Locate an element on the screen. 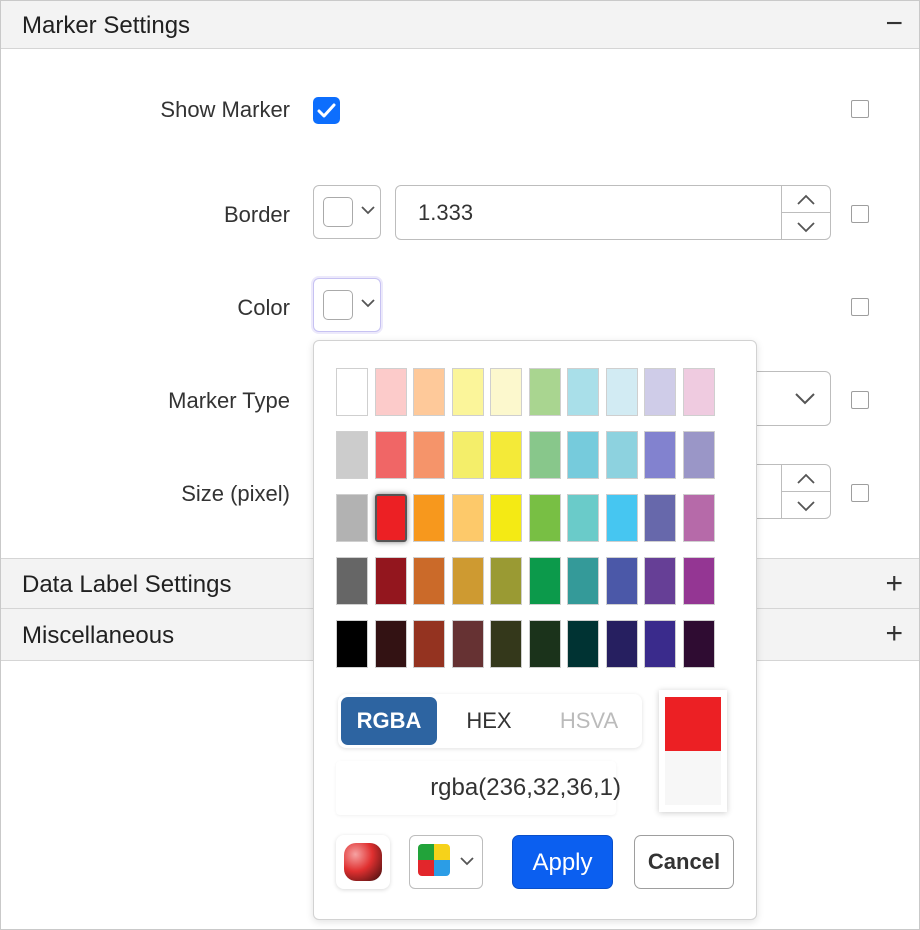 The image size is (920, 930). picker-mode-button is located at coordinates (363, 862).